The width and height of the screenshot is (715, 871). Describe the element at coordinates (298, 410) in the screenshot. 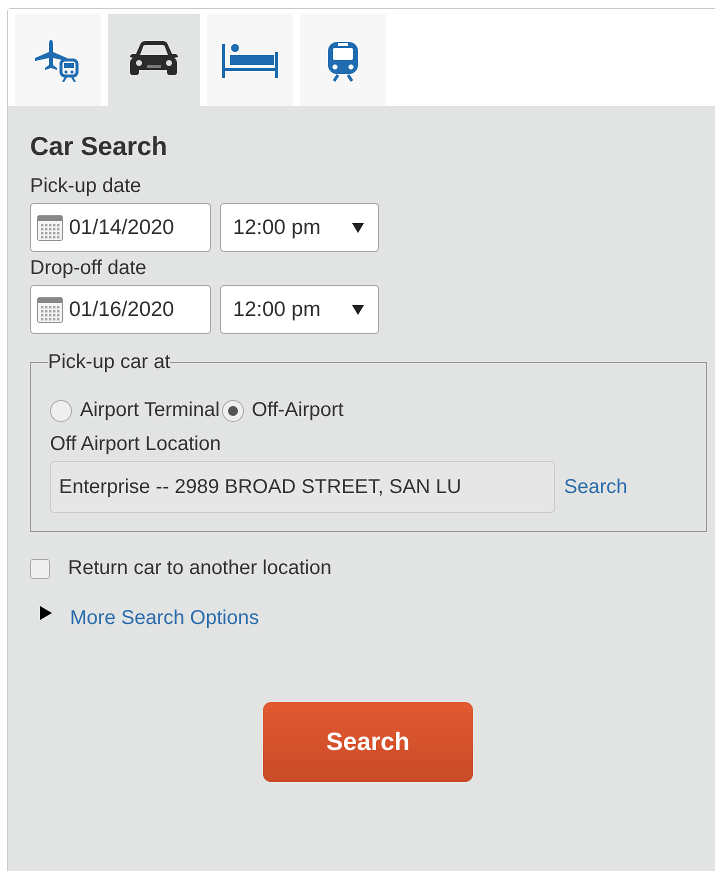

I see `radio-label: Off-Airport` at that location.